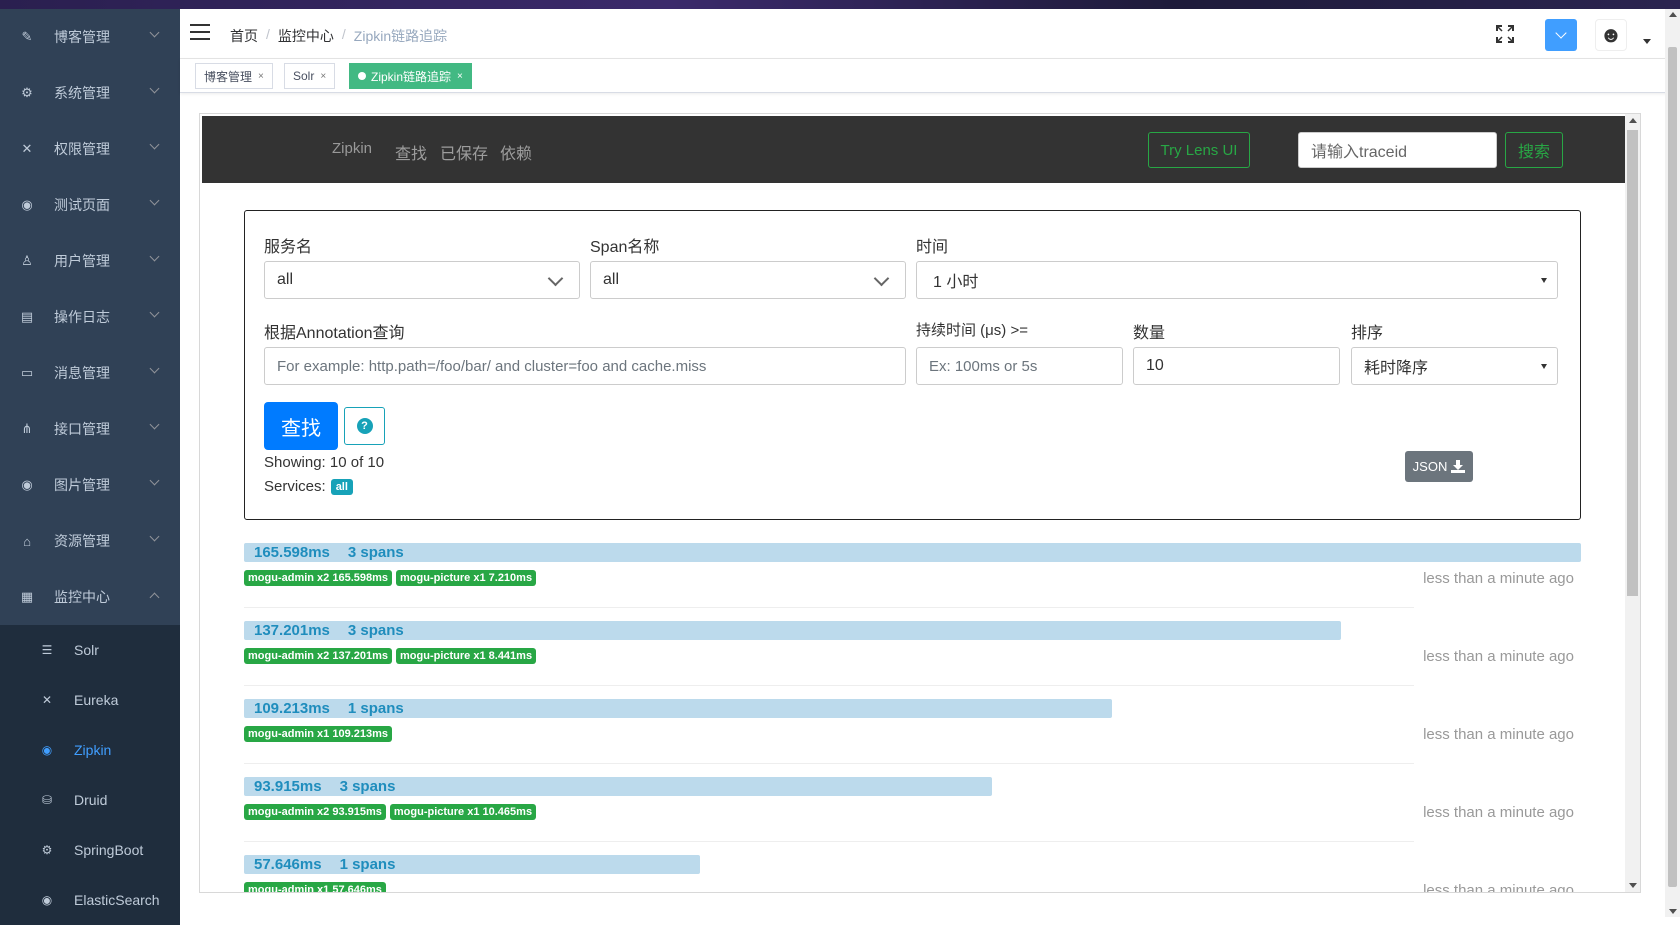 The width and height of the screenshot is (1680, 925). What do you see at coordinates (304, 76) in the screenshot?
I see `tag-label: Solr` at bounding box center [304, 76].